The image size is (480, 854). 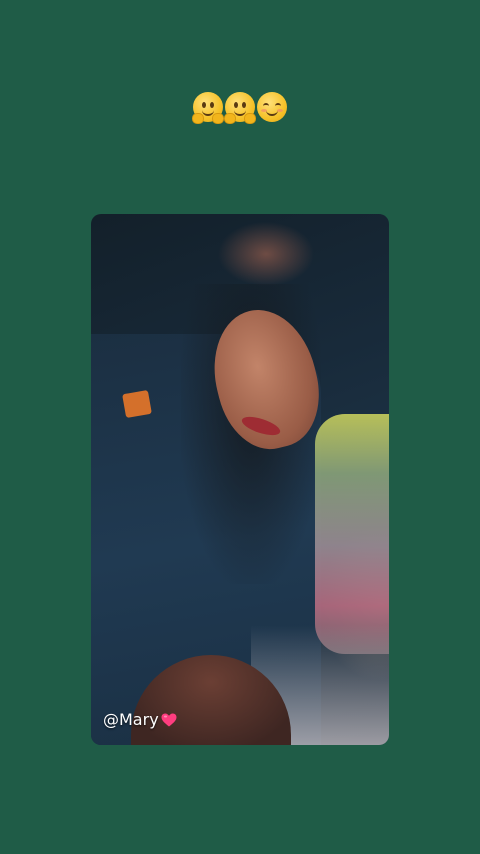 I want to click on shirt-logo, so click(x=137, y=404).